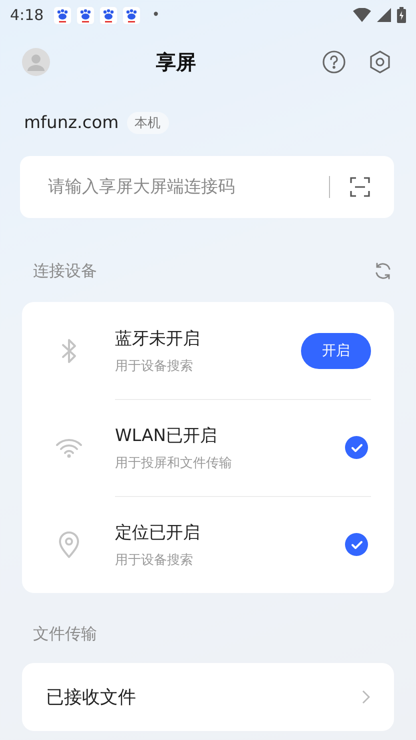 Image resolution: width=416 pixels, height=740 pixels. What do you see at coordinates (147, 123) in the screenshot?
I see `local-device-tag: 本机` at bounding box center [147, 123].